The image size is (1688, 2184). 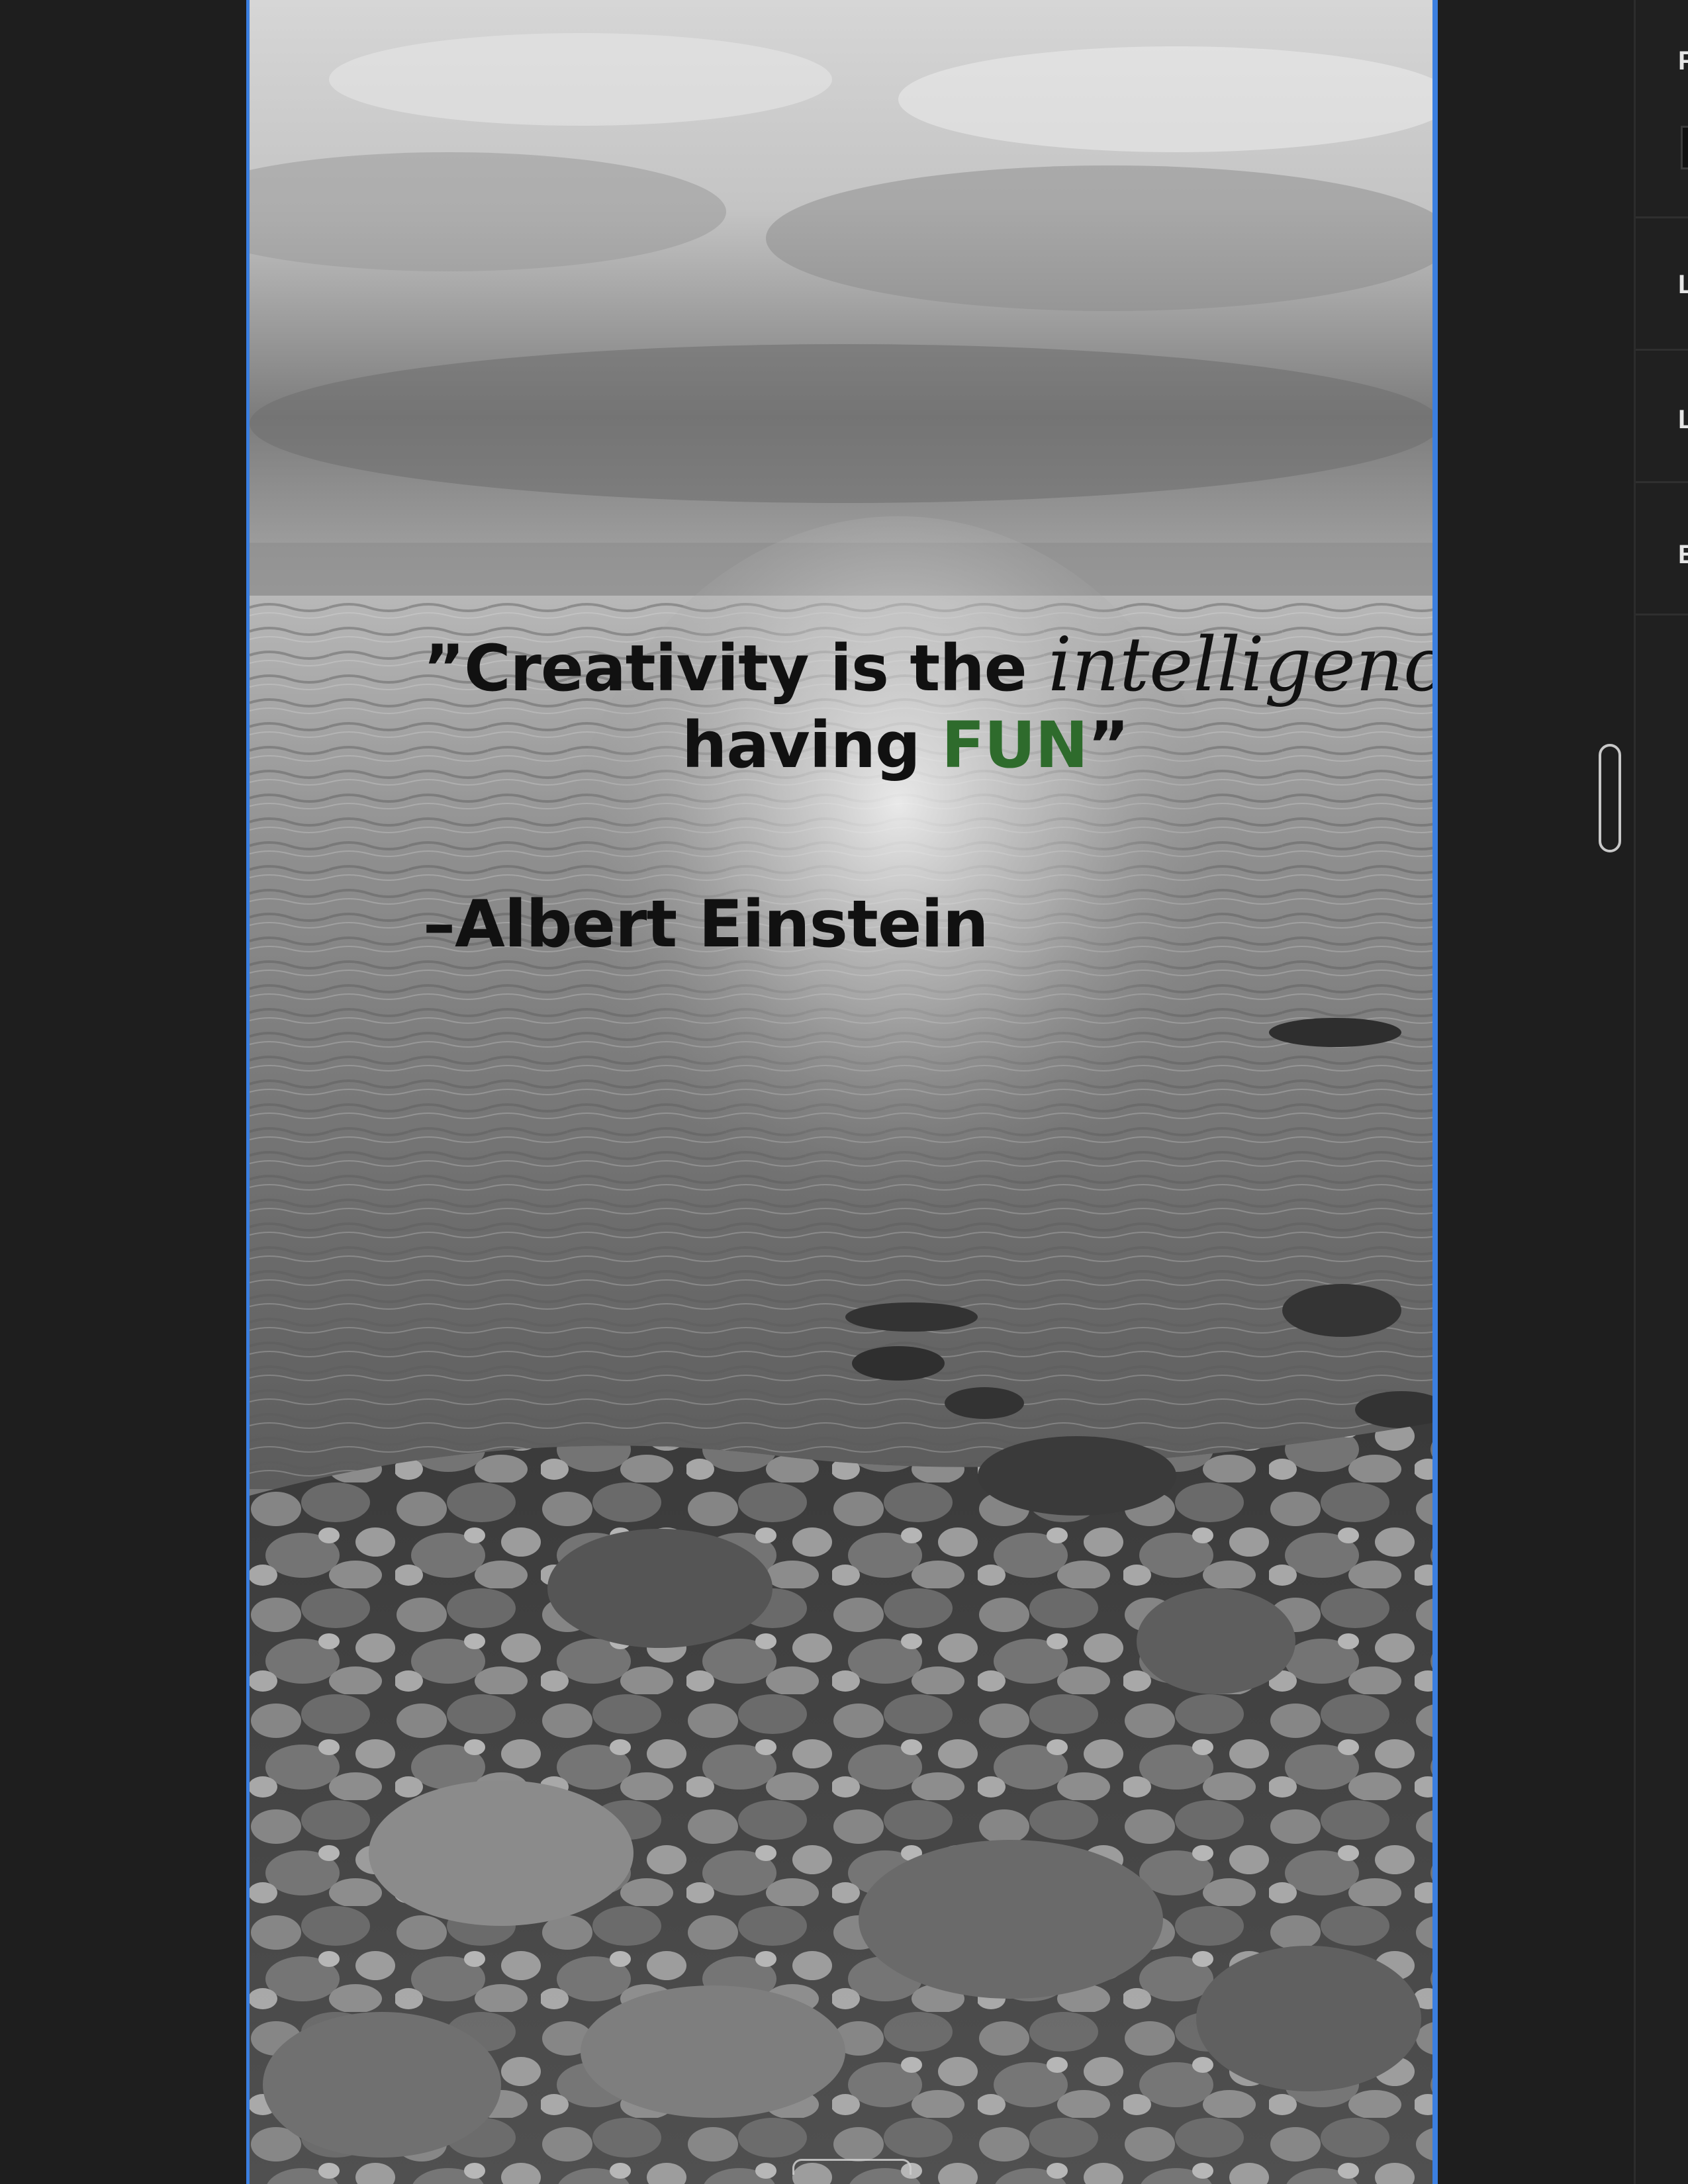 What do you see at coordinates (1014, 745) in the screenshot?
I see `quote-highlight-word: FUN` at bounding box center [1014, 745].